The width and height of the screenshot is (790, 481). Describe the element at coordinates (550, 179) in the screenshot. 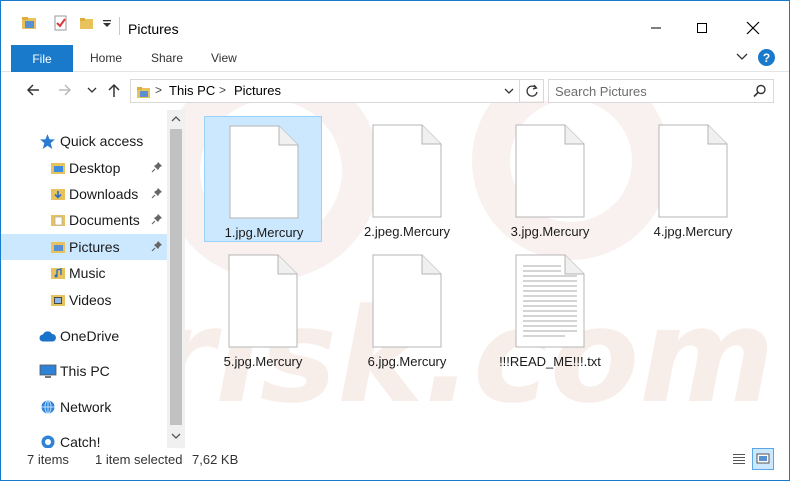

I see `file-item-3-jpg-mercury: 3.jpg.Mercury` at that location.